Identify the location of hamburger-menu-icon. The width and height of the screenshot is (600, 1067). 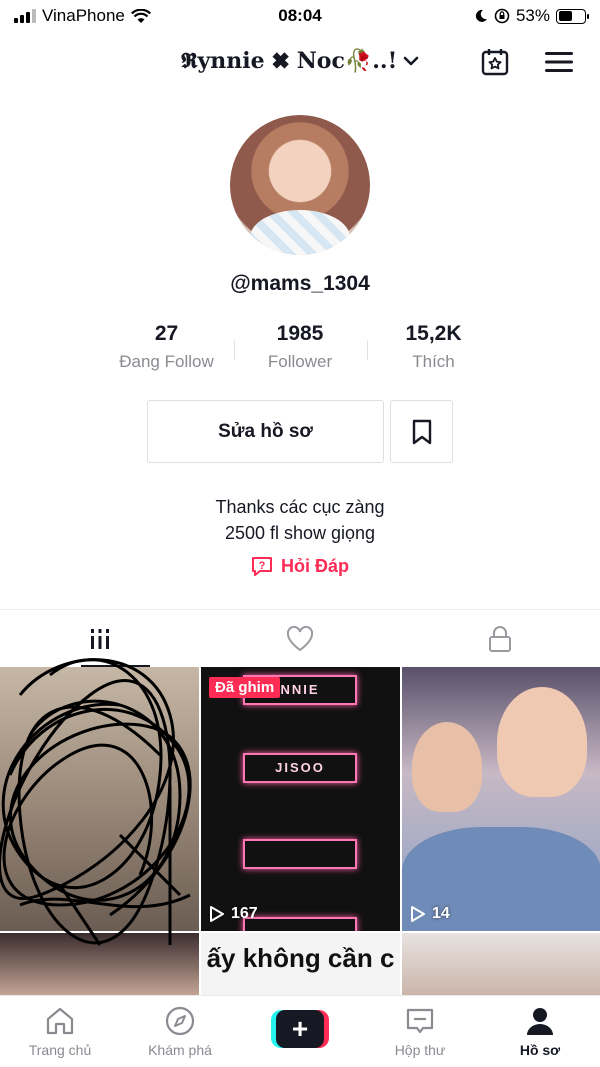
(559, 62).